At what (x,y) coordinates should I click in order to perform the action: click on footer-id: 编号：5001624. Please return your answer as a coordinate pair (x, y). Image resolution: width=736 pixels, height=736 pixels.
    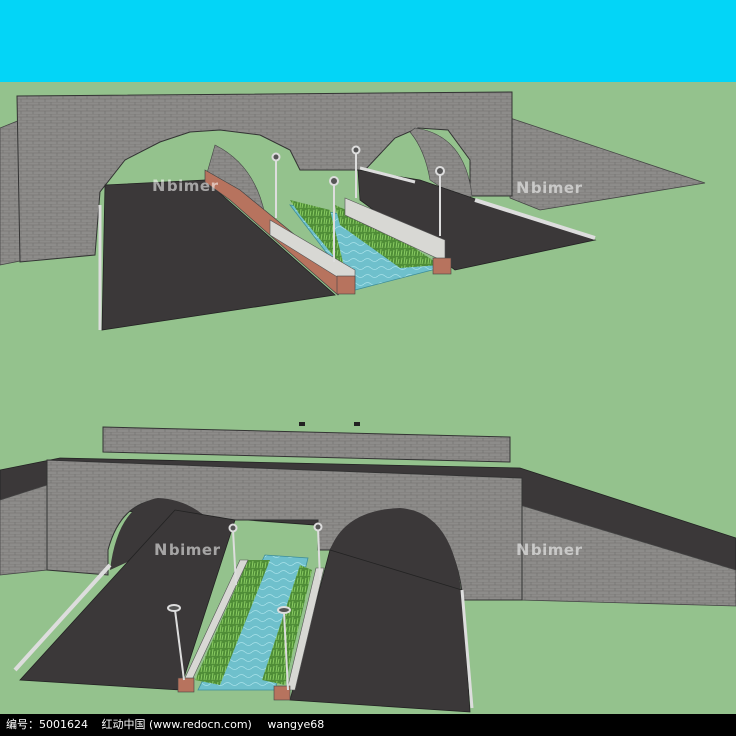
    Looking at the image, I should click on (47, 724).